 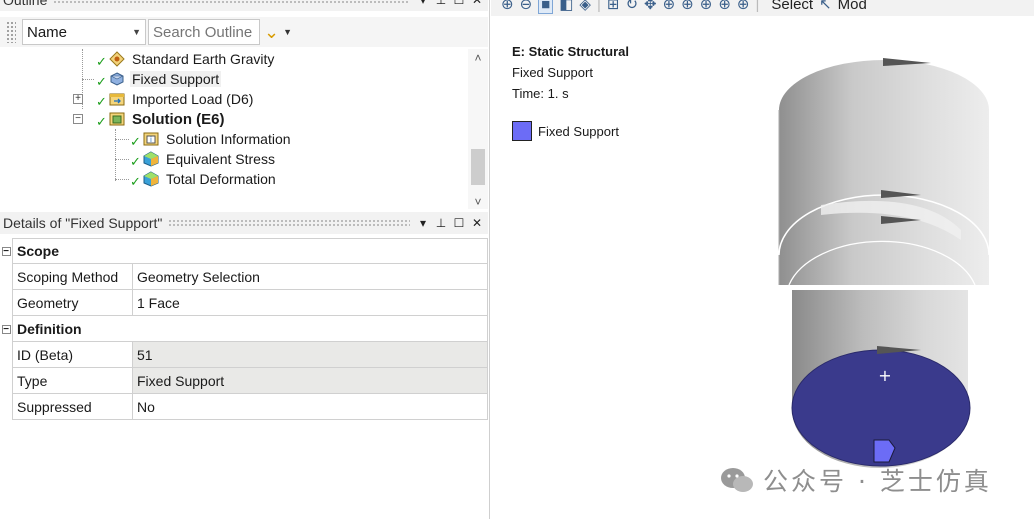 What do you see at coordinates (78, 99) in the screenshot?
I see `expand-icon: +` at bounding box center [78, 99].